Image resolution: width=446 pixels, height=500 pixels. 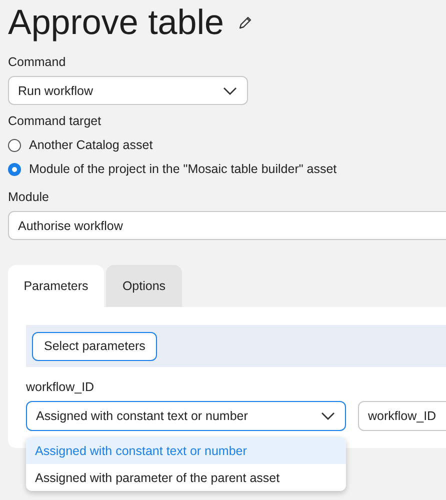 I want to click on tab: Parameters, so click(x=56, y=286).